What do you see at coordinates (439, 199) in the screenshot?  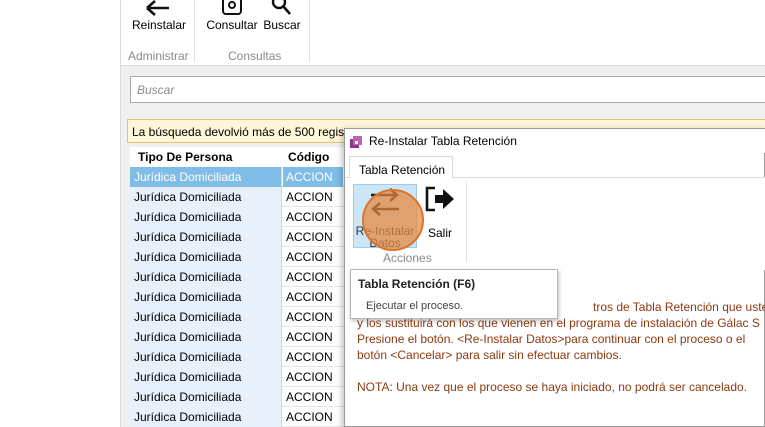 I see `exit-icon` at bounding box center [439, 199].